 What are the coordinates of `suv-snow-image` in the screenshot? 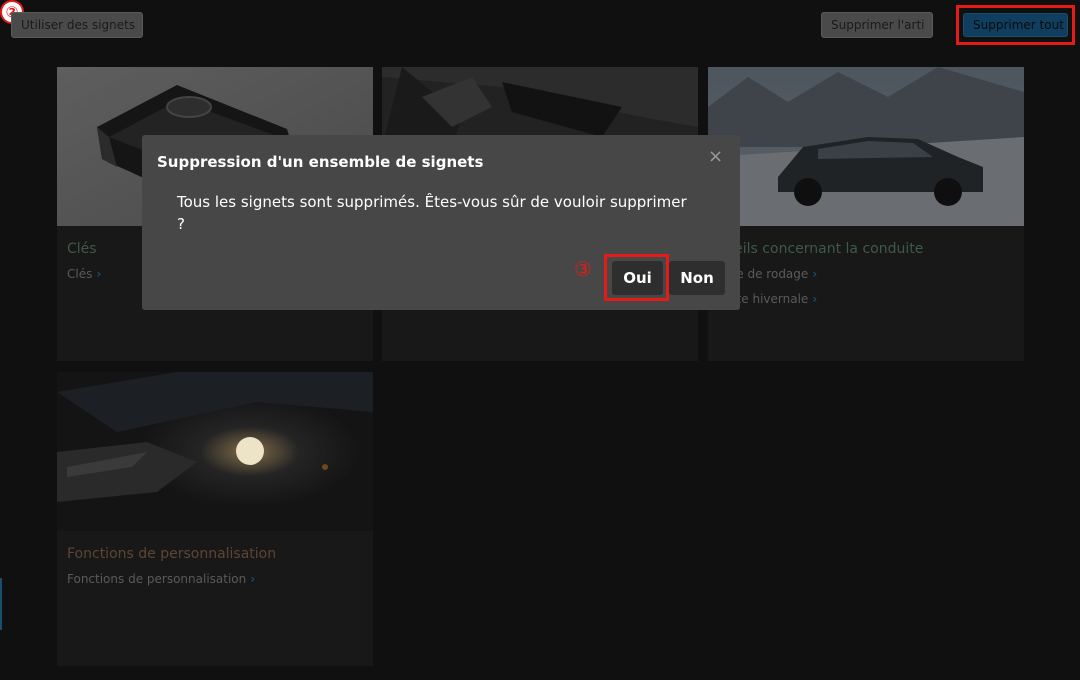 It's located at (866, 146).